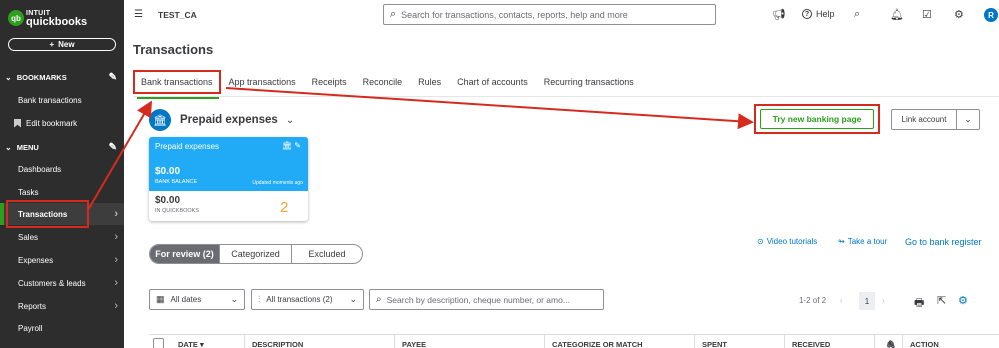 This screenshot has height=348, width=999. What do you see at coordinates (32, 306) in the screenshot?
I see `sidebar-item-label: Reports` at bounding box center [32, 306].